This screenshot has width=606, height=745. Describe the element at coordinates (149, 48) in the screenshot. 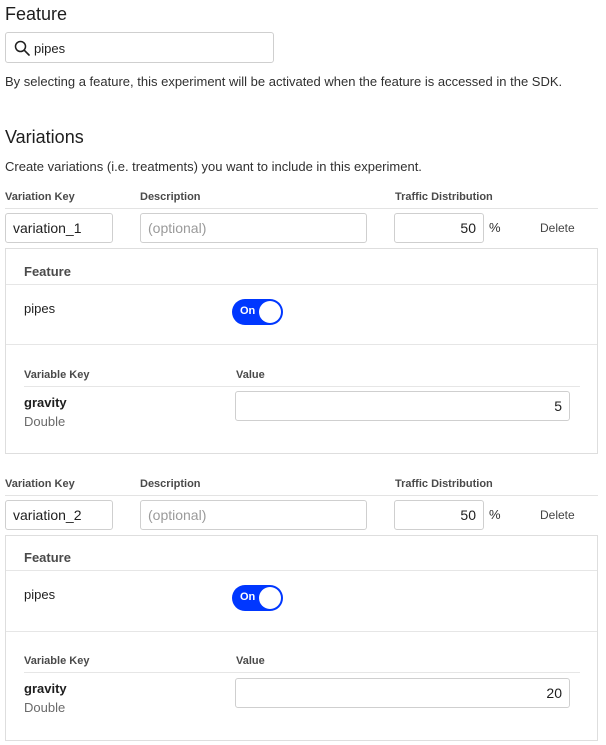

I see `feature-search-input` at that location.